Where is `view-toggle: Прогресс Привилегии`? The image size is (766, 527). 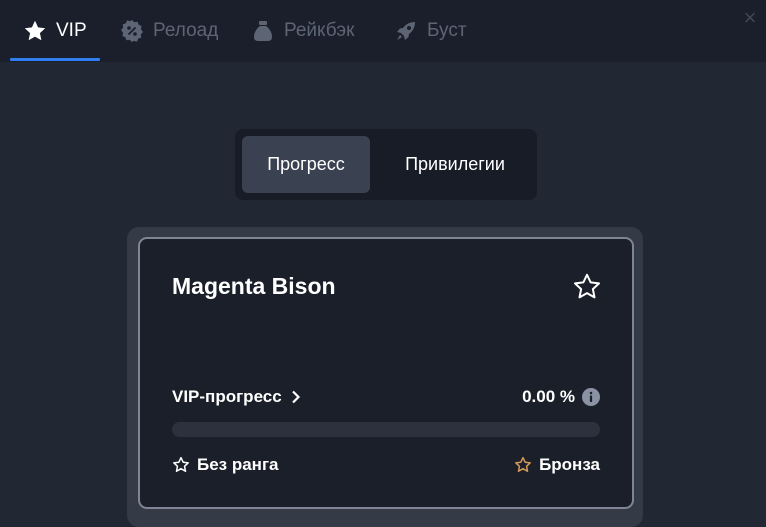
view-toggle: Прогресс Привилегии is located at coordinates (386, 164).